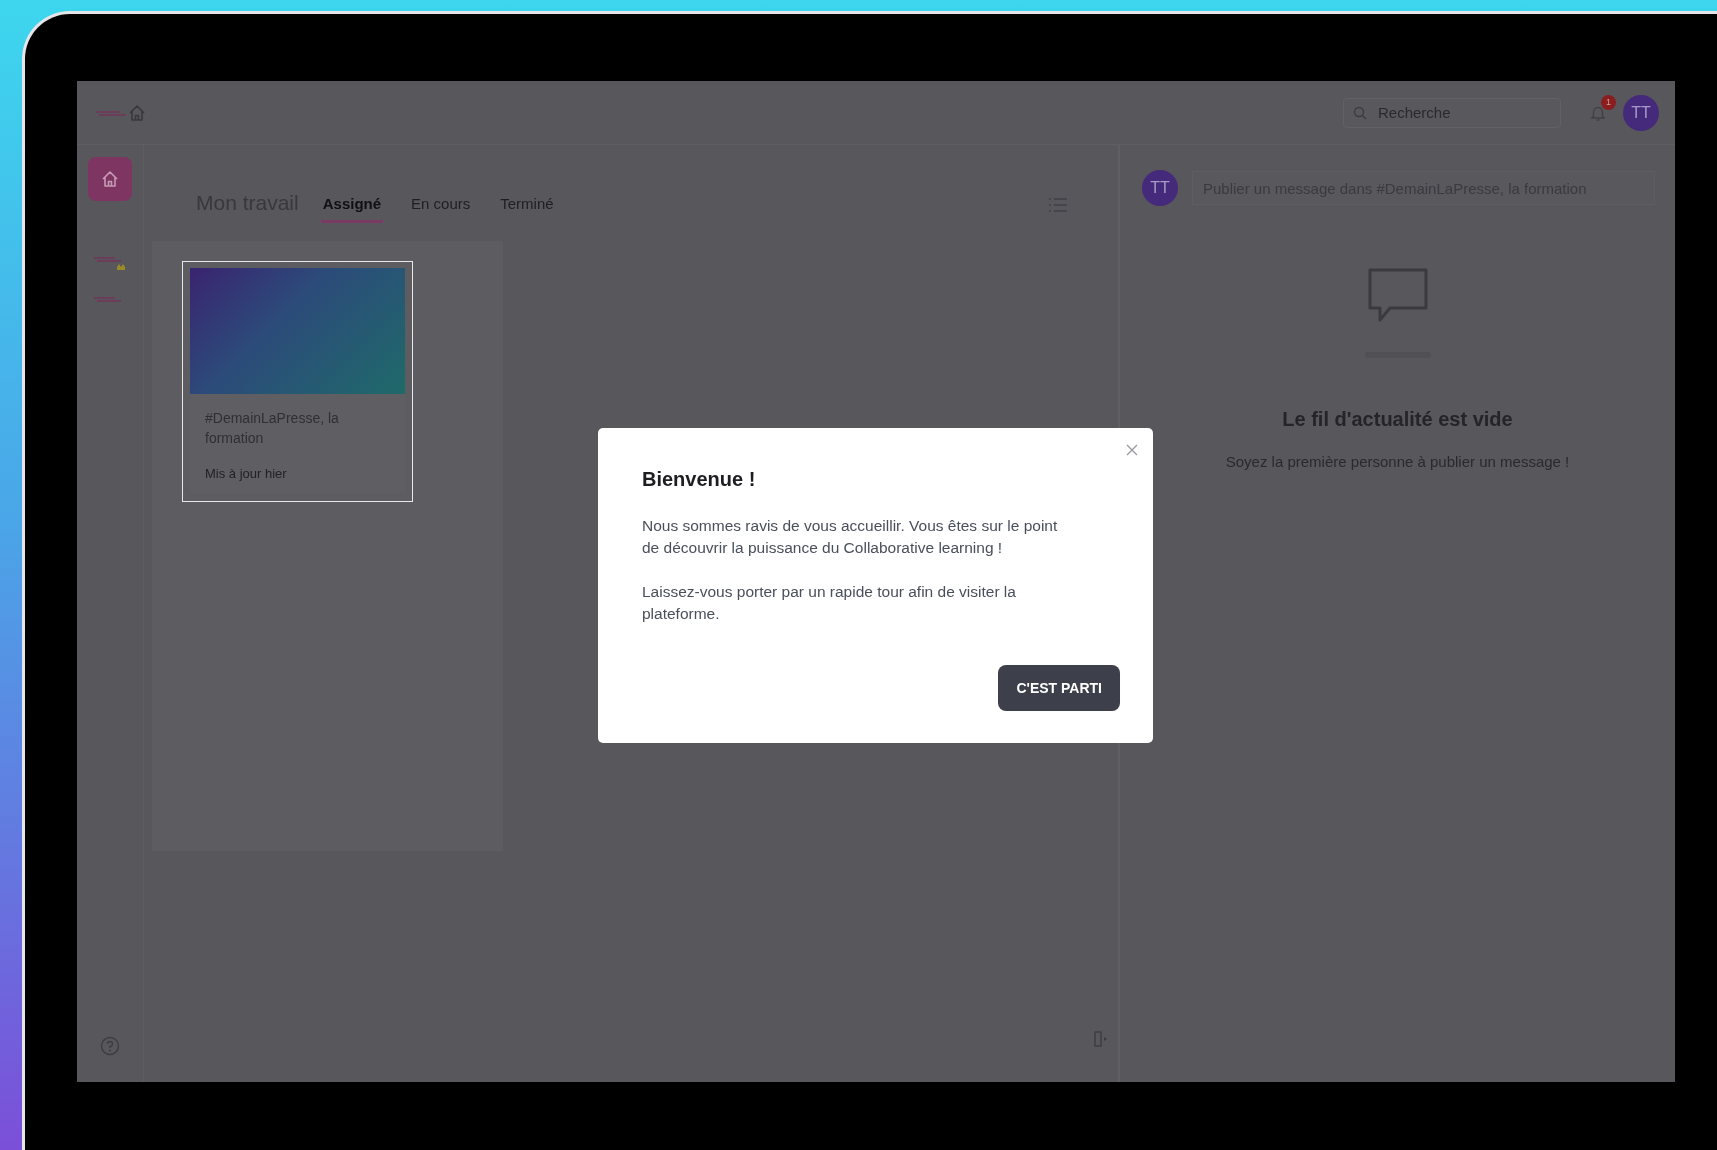  What do you see at coordinates (850, 537) in the screenshot?
I see `dialog-text: Nous sommes ravis de vous accueillir. Vous êtes sur le point de découvrir la puissance du Collaborative learning !` at bounding box center [850, 537].